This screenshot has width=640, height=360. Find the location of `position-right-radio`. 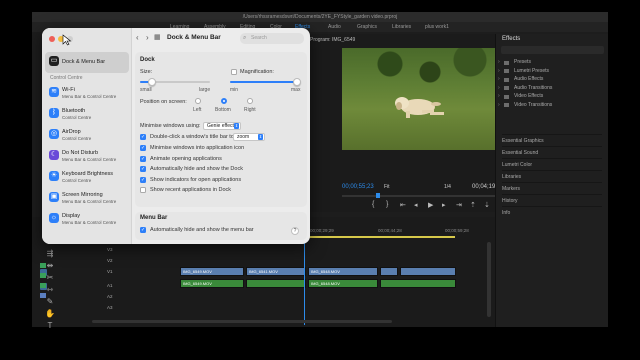

position-right-radio is located at coordinates (250, 101).